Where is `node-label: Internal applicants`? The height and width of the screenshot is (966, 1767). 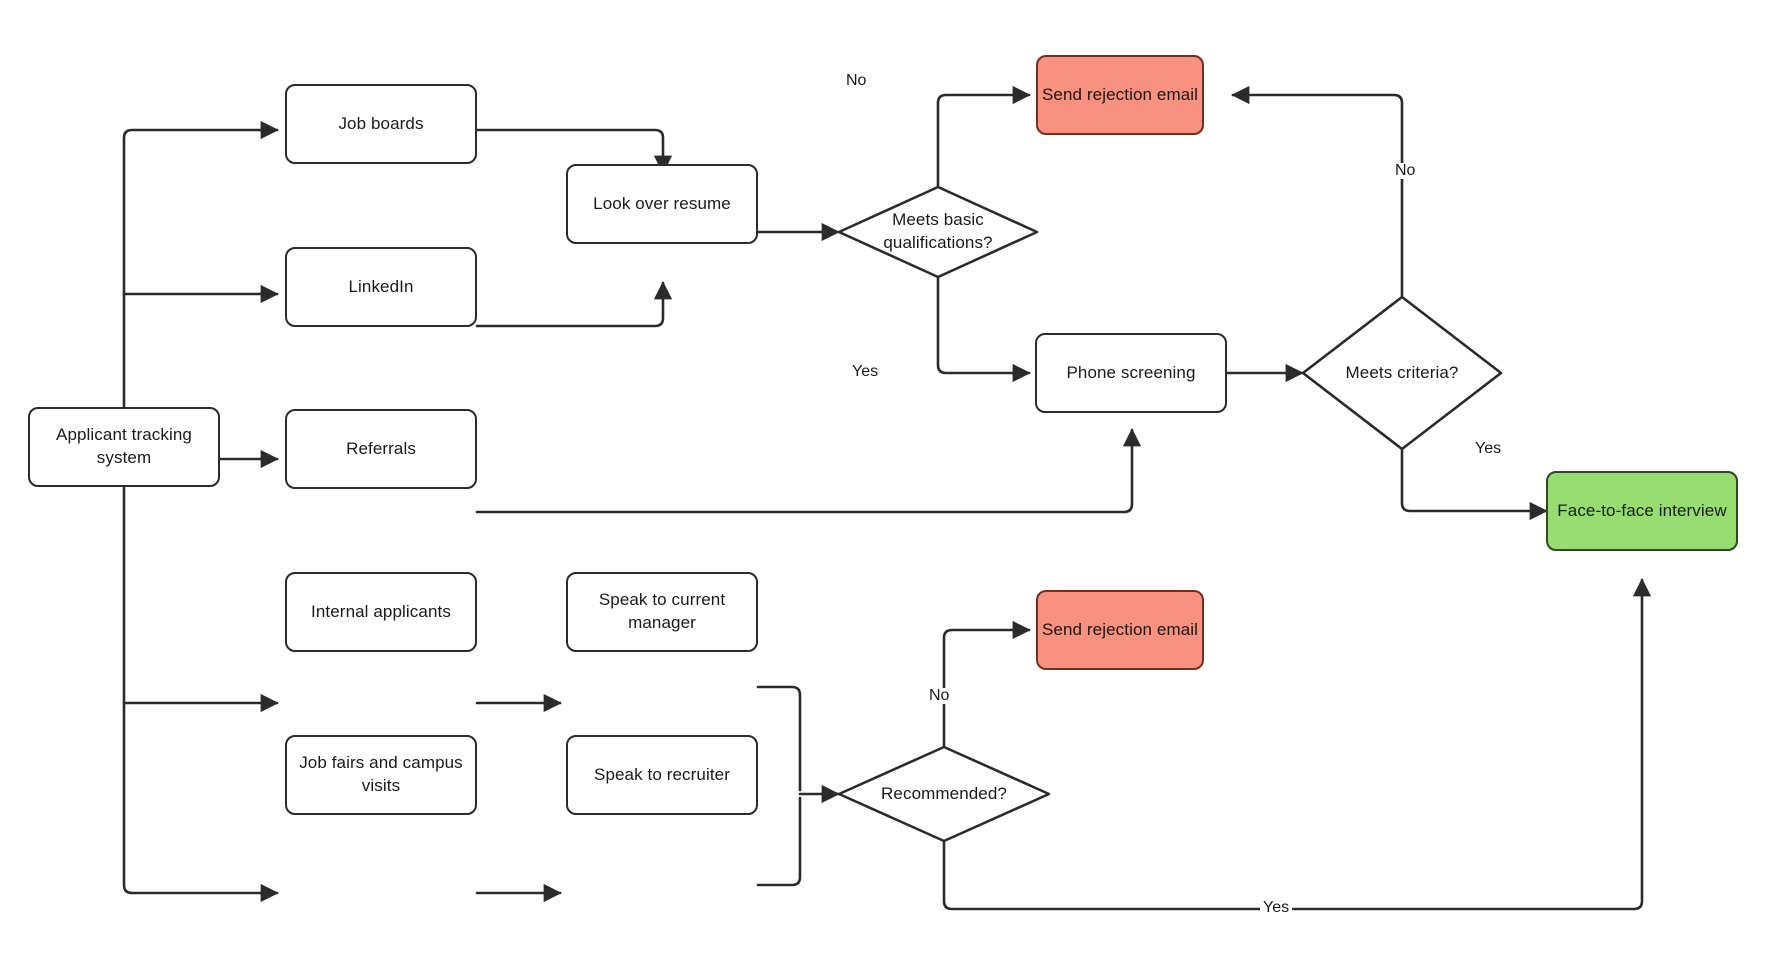 node-label: Internal applicants is located at coordinates (381, 611).